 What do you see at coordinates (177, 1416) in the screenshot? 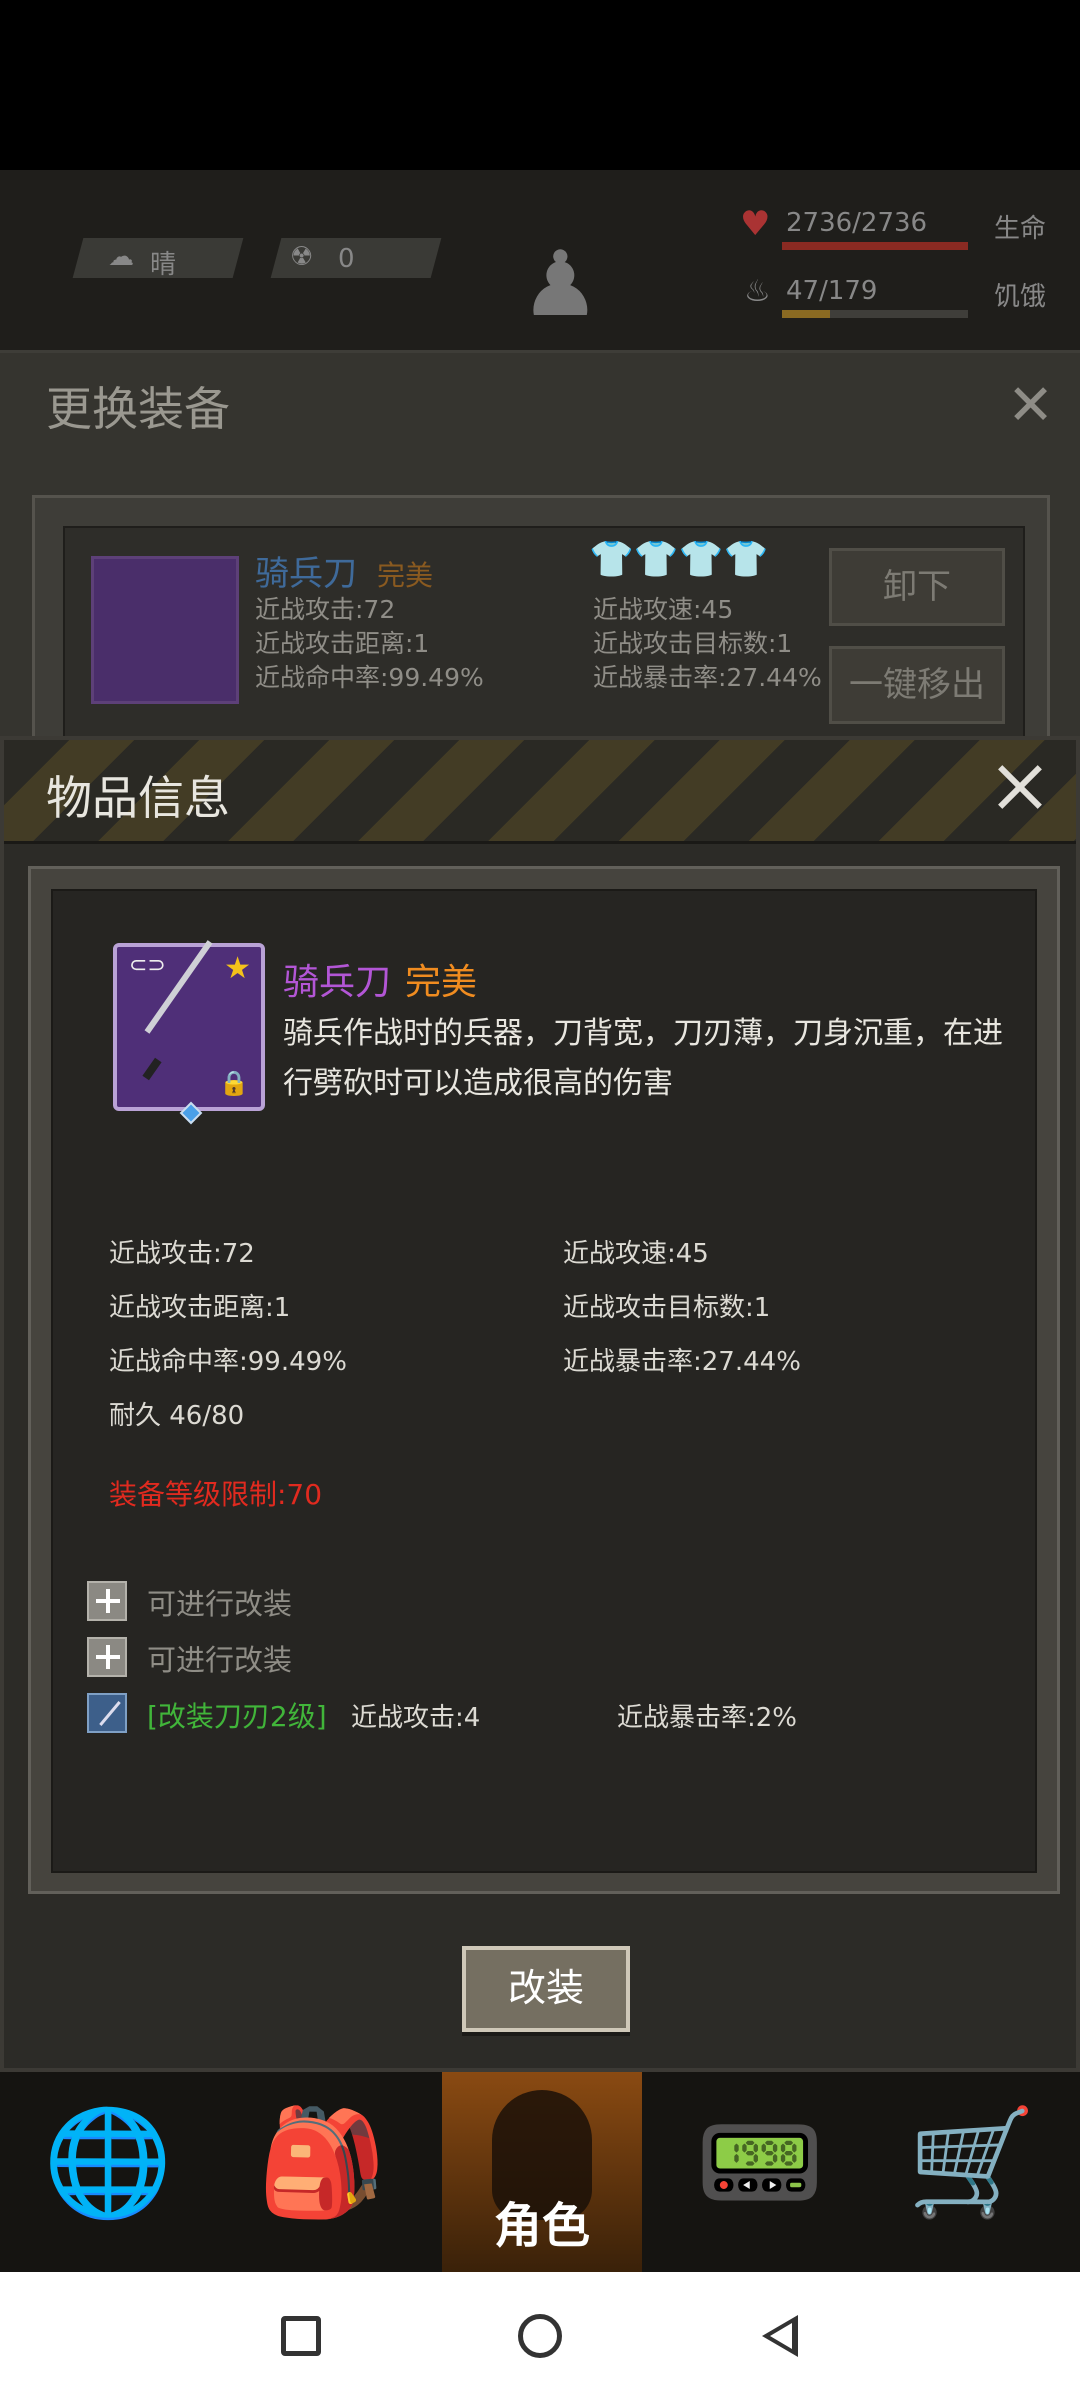
I see `stat-durability: 耐久 46/80` at bounding box center [177, 1416].